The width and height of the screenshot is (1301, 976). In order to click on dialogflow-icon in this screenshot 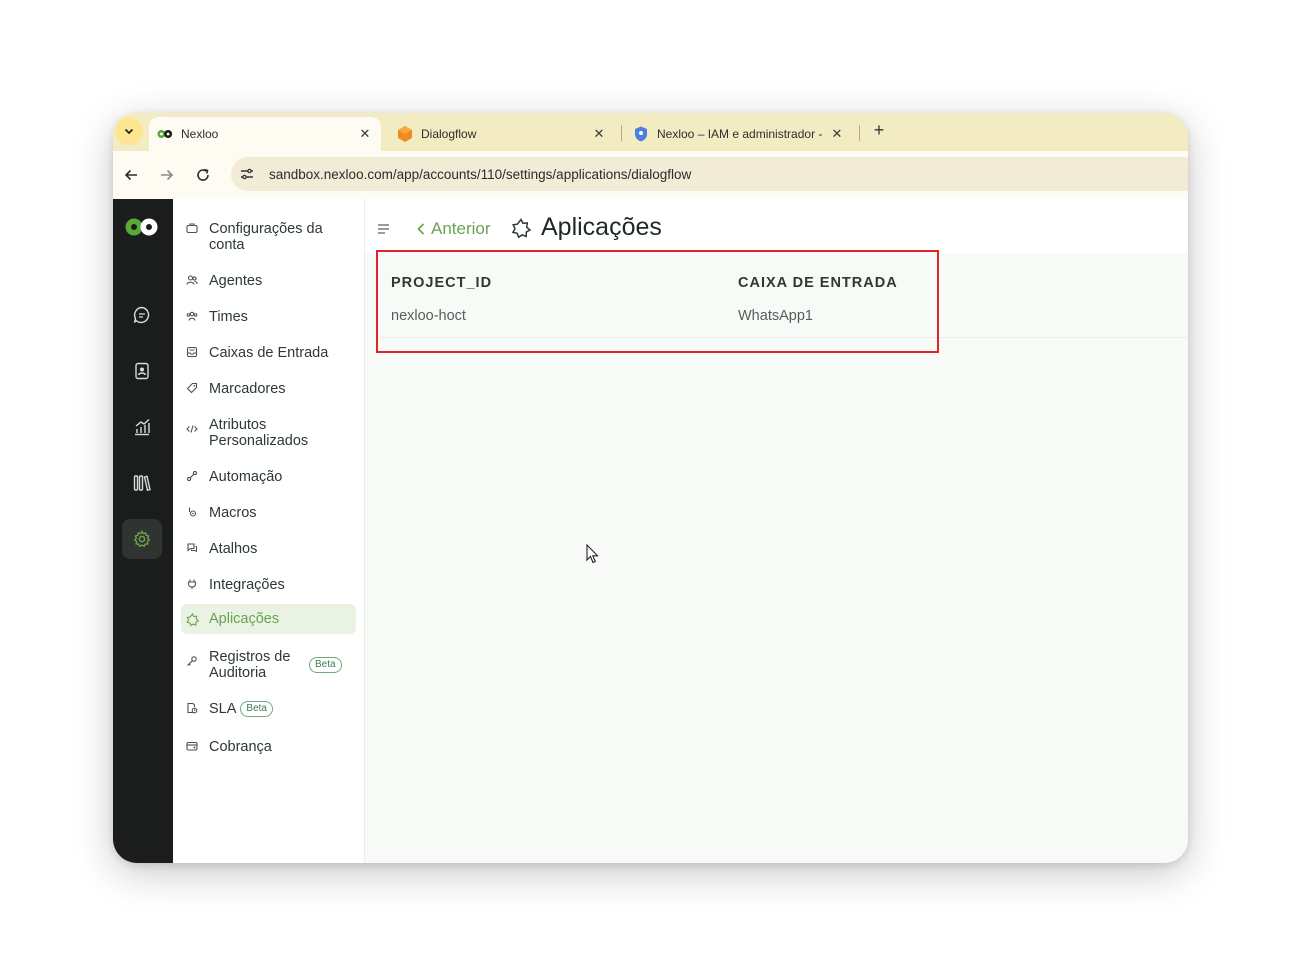, I will do `click(405, 134)`.